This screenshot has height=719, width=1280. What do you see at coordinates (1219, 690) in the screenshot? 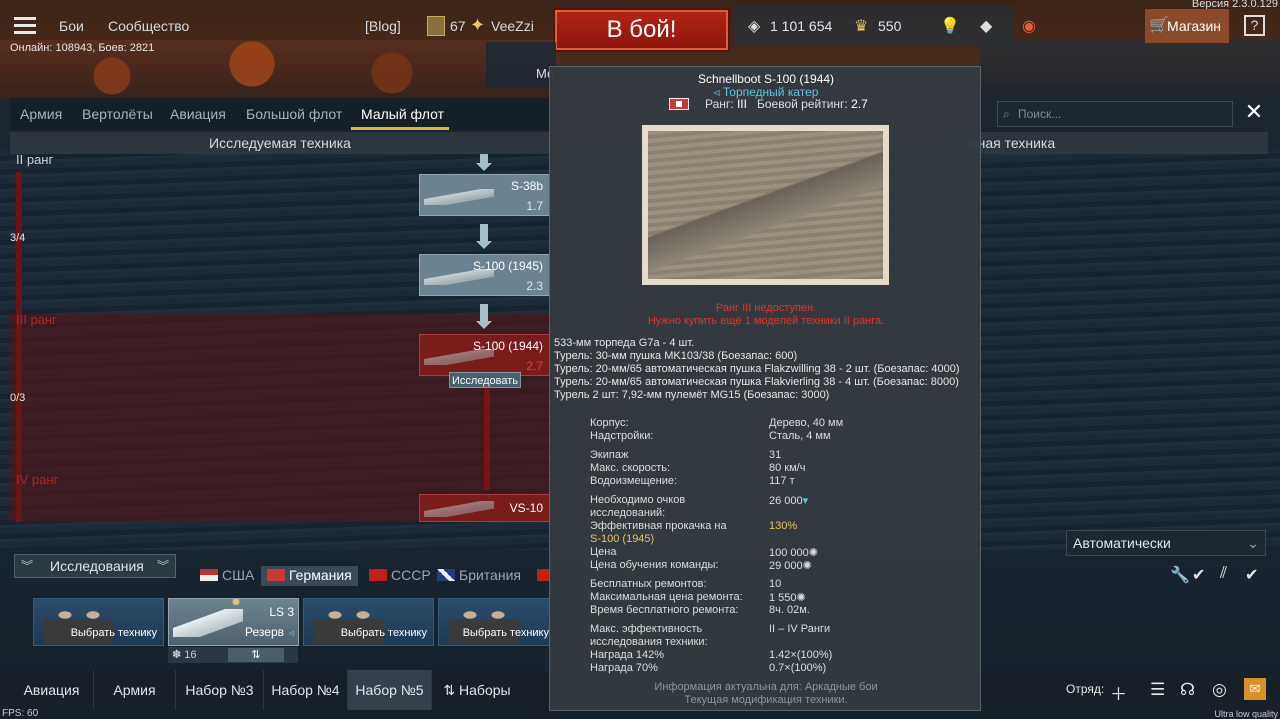
I see `chat-icon: ◎` at bounding box center [1219, 690].